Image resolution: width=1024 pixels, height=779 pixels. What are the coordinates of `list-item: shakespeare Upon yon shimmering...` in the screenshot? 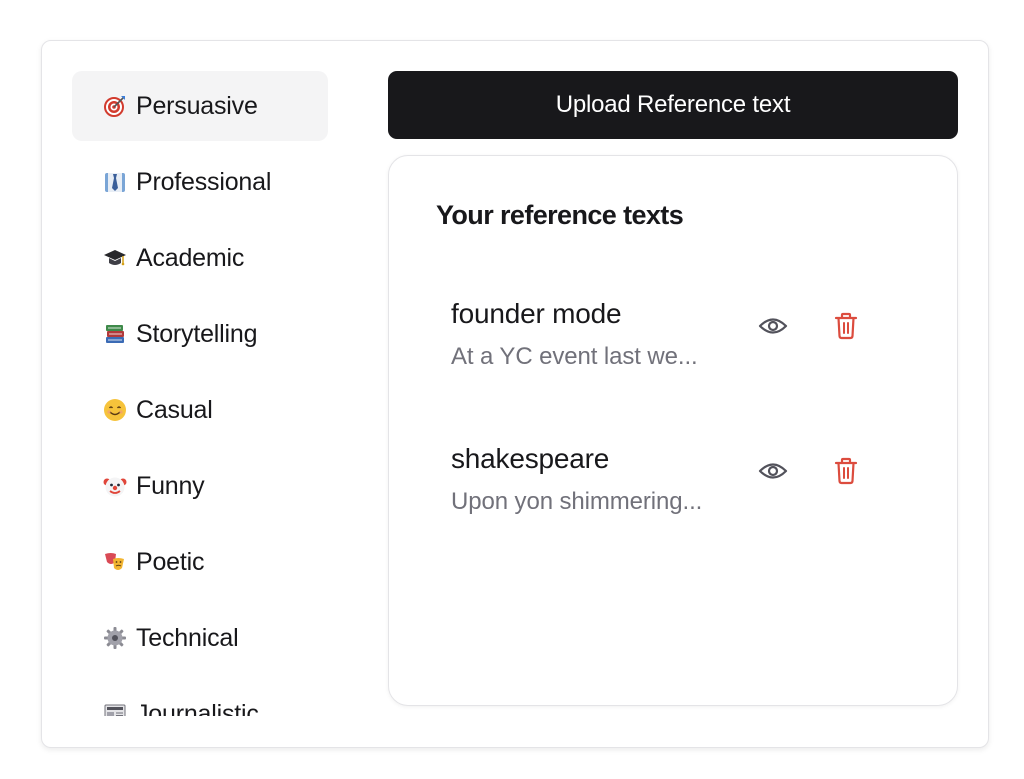 It's located at (671, 488).